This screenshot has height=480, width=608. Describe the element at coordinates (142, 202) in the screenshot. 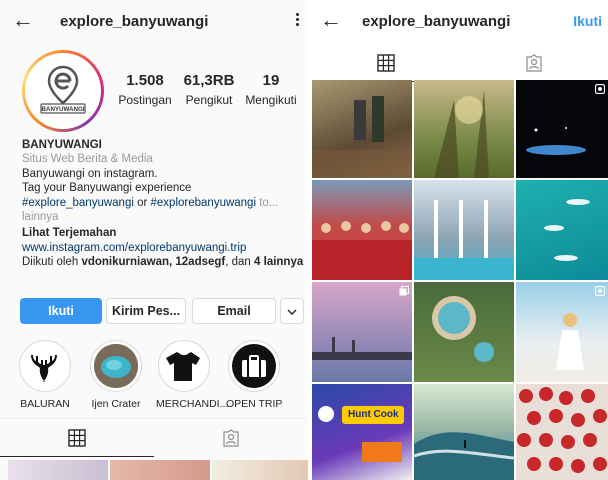

I see `bio-or-text: or` at that location.